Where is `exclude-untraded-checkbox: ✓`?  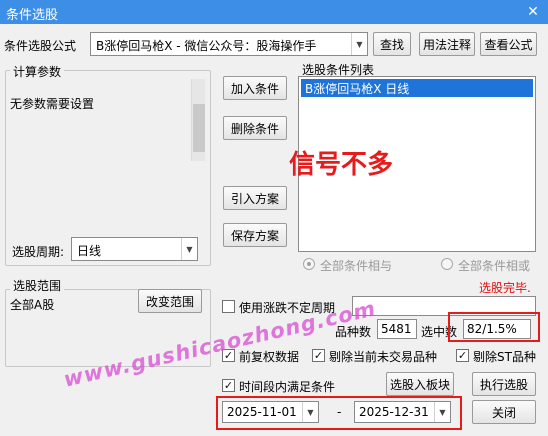 exclude-untraded-checkbox: ✓ is located at coordinates (318, 355).